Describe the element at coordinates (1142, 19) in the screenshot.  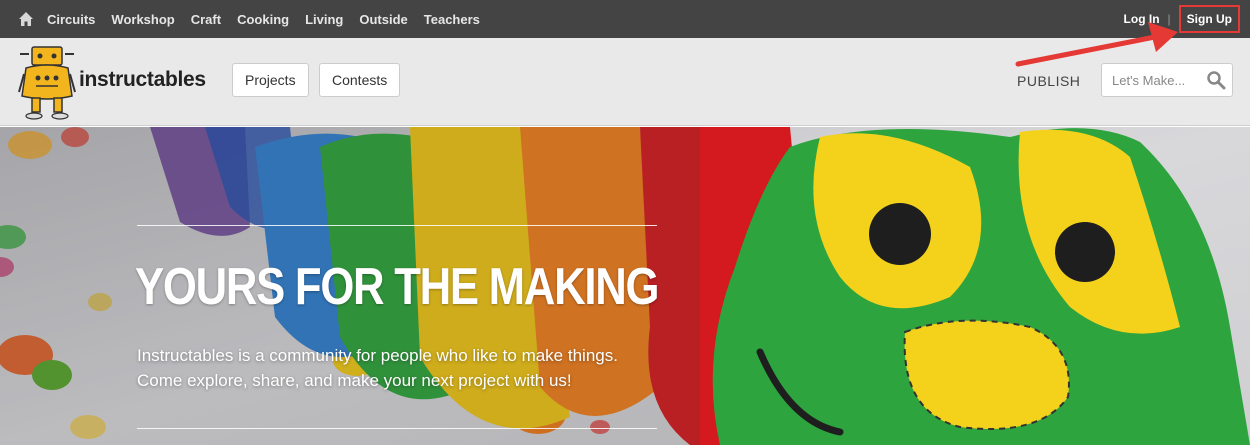
I see `login-link: Log In` at that location.